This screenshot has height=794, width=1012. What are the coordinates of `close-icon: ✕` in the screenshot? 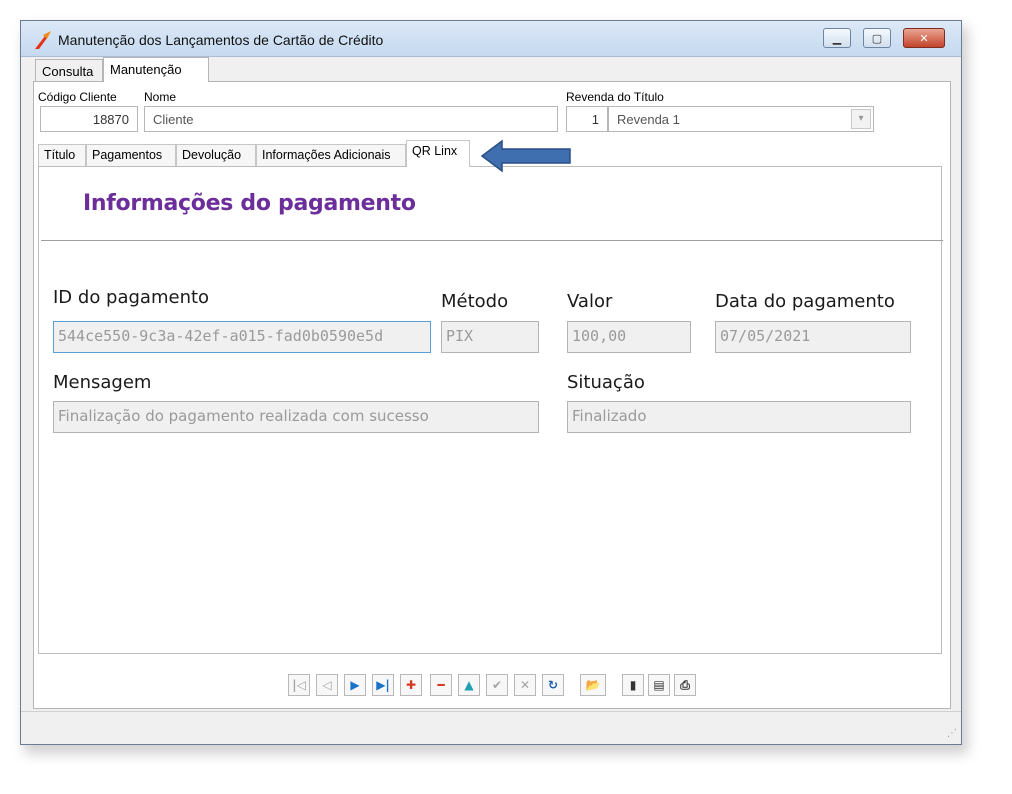 It's located at (924, 38).